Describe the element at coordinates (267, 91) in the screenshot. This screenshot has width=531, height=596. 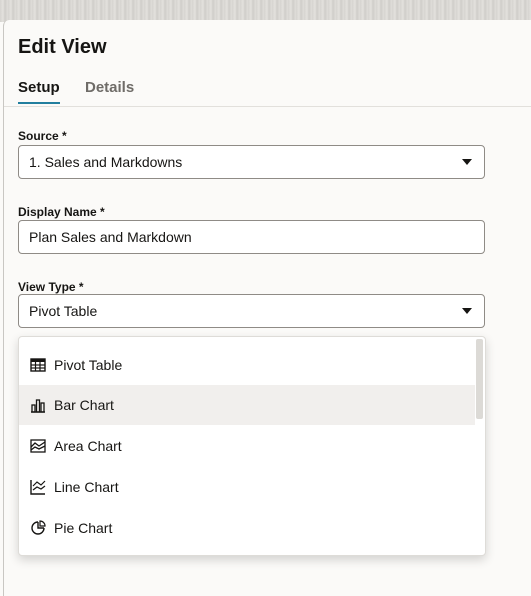
I see `tab-bar: Setup Details` at that location.